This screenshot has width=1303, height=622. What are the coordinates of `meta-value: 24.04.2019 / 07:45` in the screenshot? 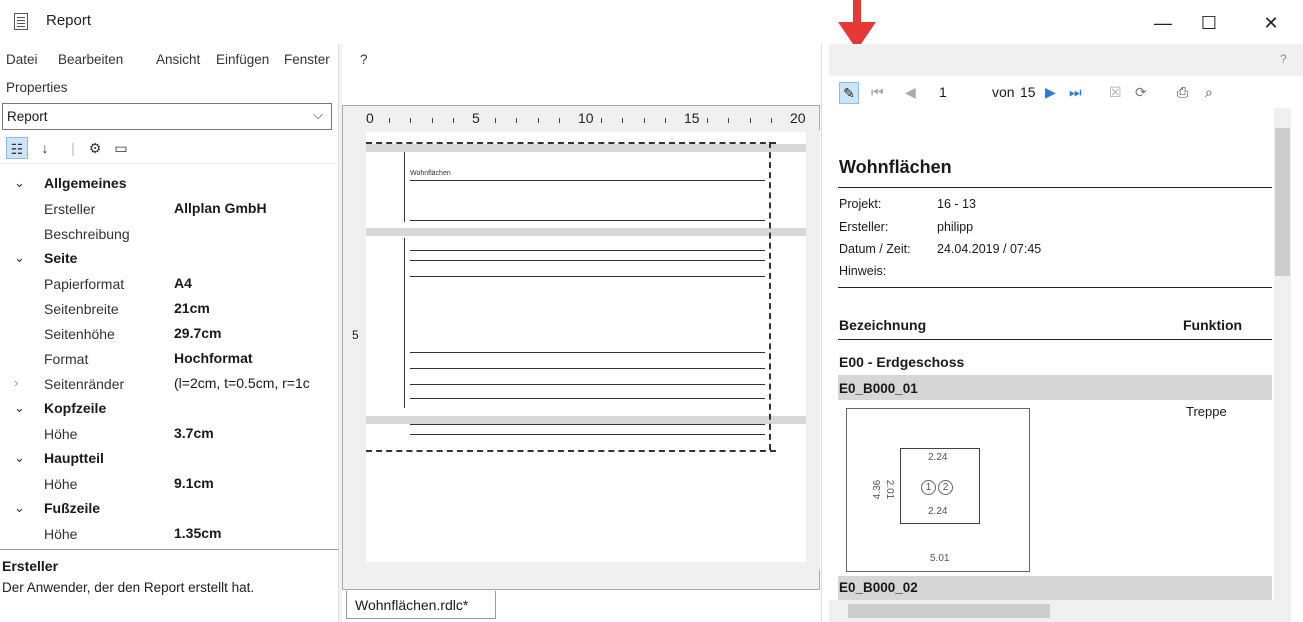 It's located at (989, 249).